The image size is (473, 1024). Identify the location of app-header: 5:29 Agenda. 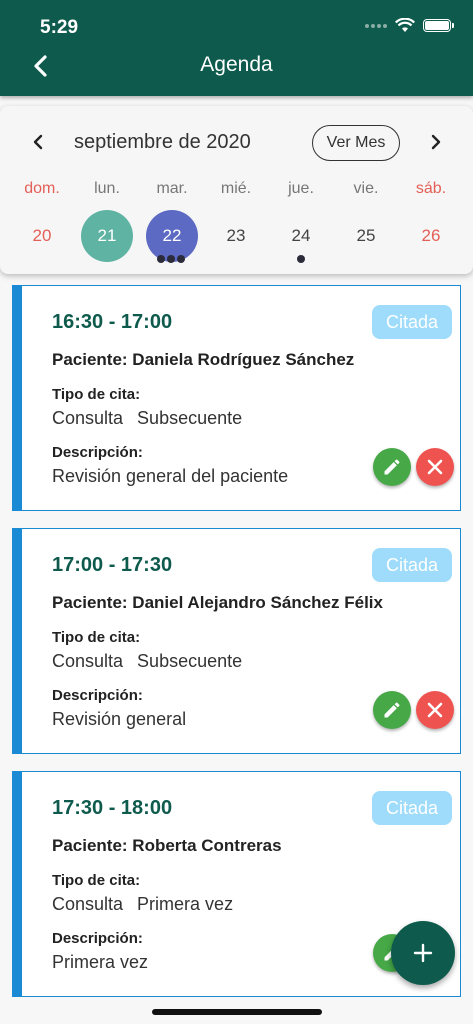
(236, 48).